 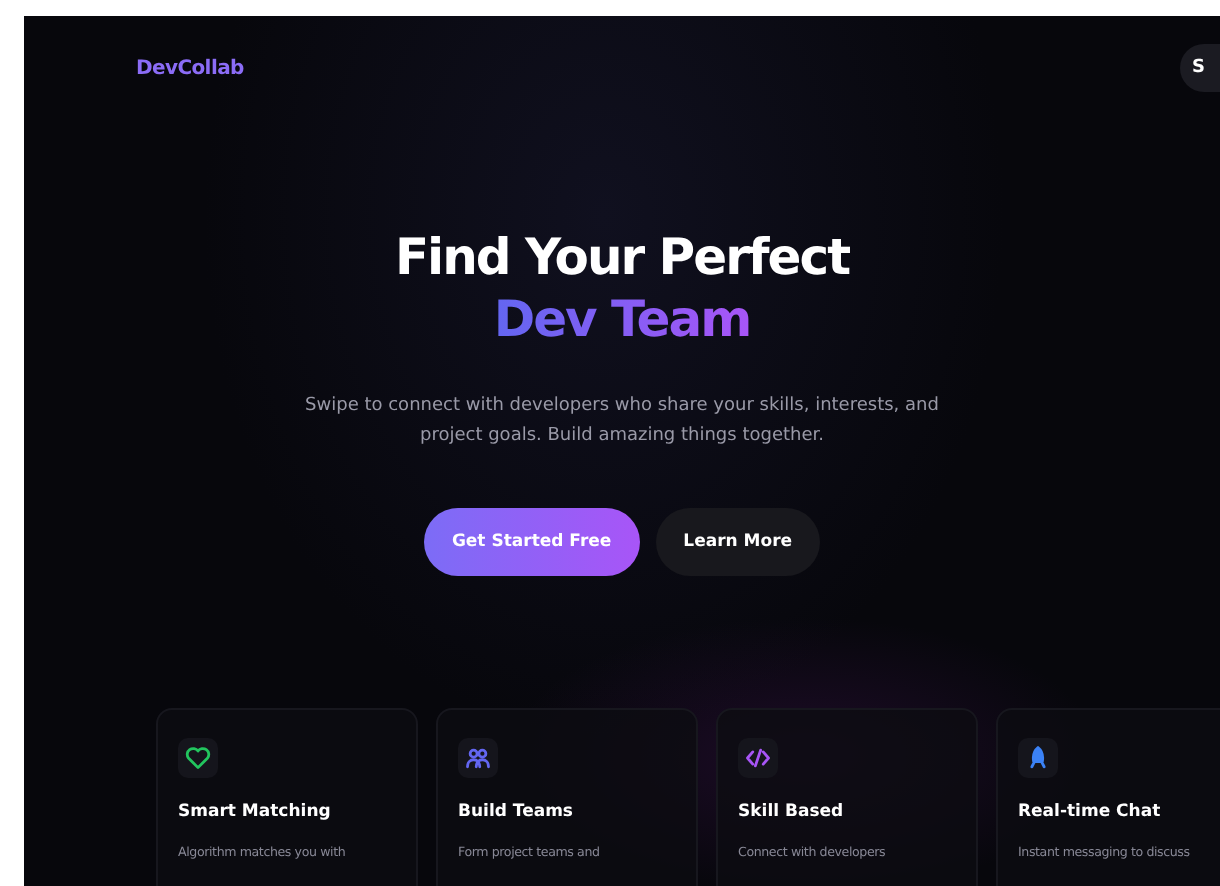 I want to click on feature-title: Build Teams, so click(x=516, y=812).